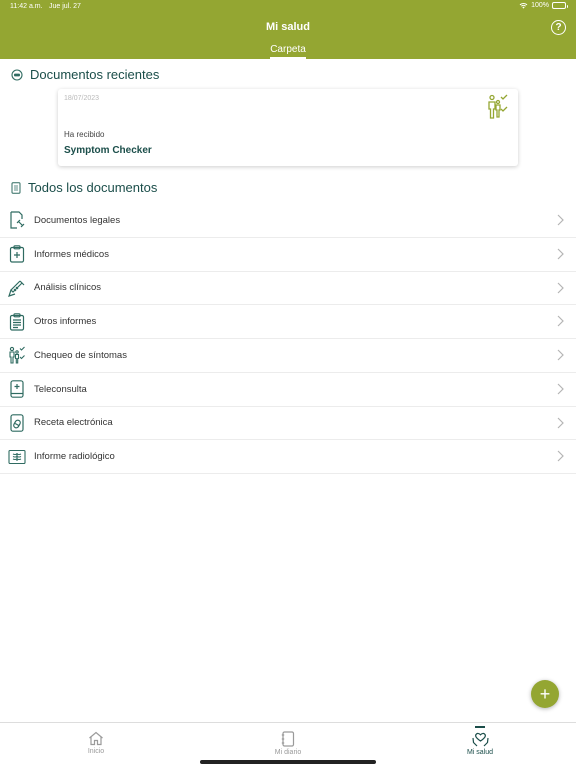 The width and height of the screenshot is (576, 768). Describe the element at coordinates (288, 752) in the screenshot. I see `nav-mi-diario-label: Mi diario` at that location.